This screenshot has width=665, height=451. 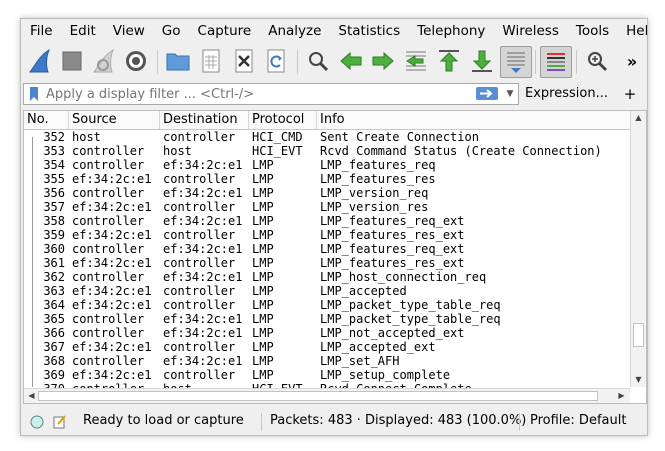 I want to click on column-header-destination: Destination, so click(x=204, y=120).